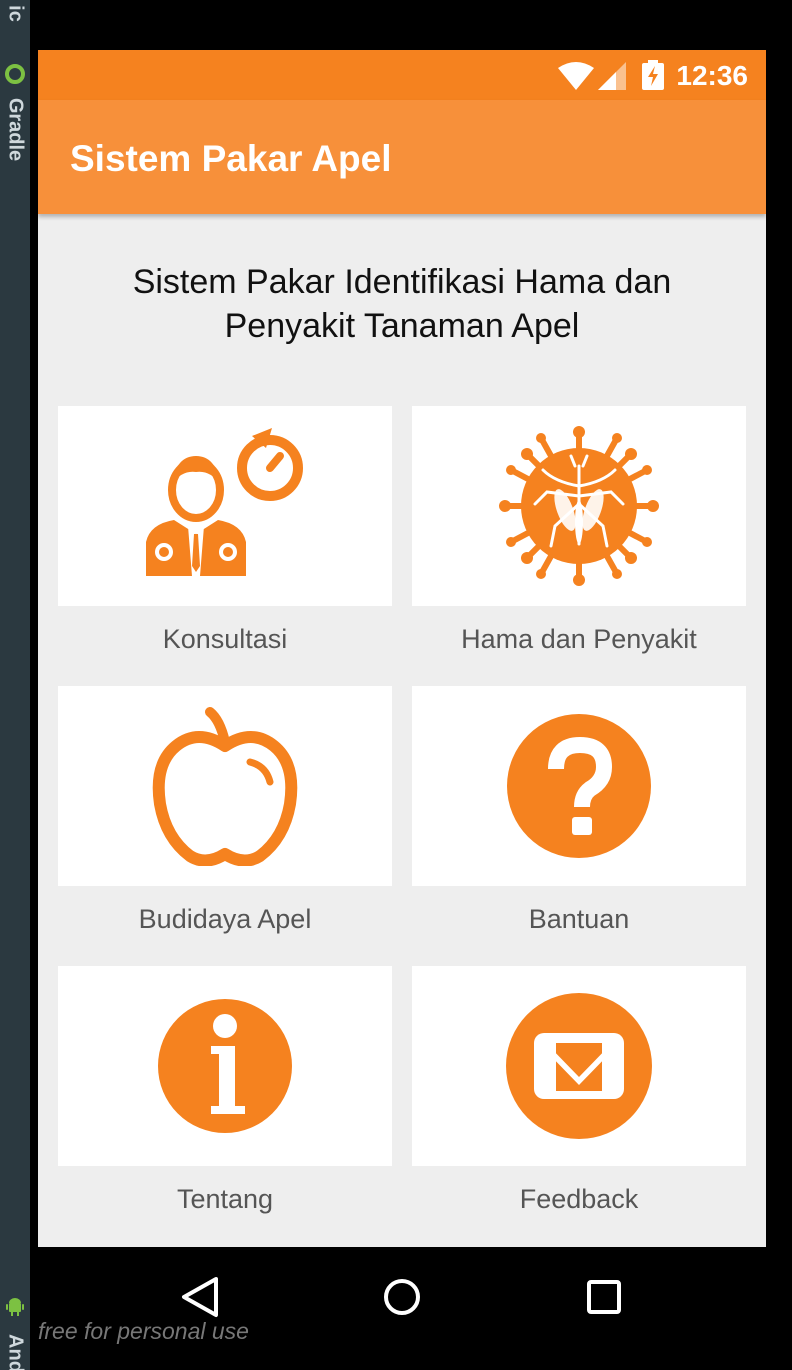 The image size is (792, 1370). What do you see at coordinates (15, 74) in the screenshot?
I see `gradle-icon` at bounding box center [15, 74].